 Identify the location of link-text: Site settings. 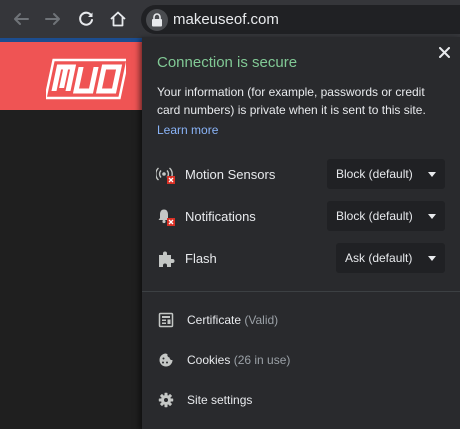
(219, 400).